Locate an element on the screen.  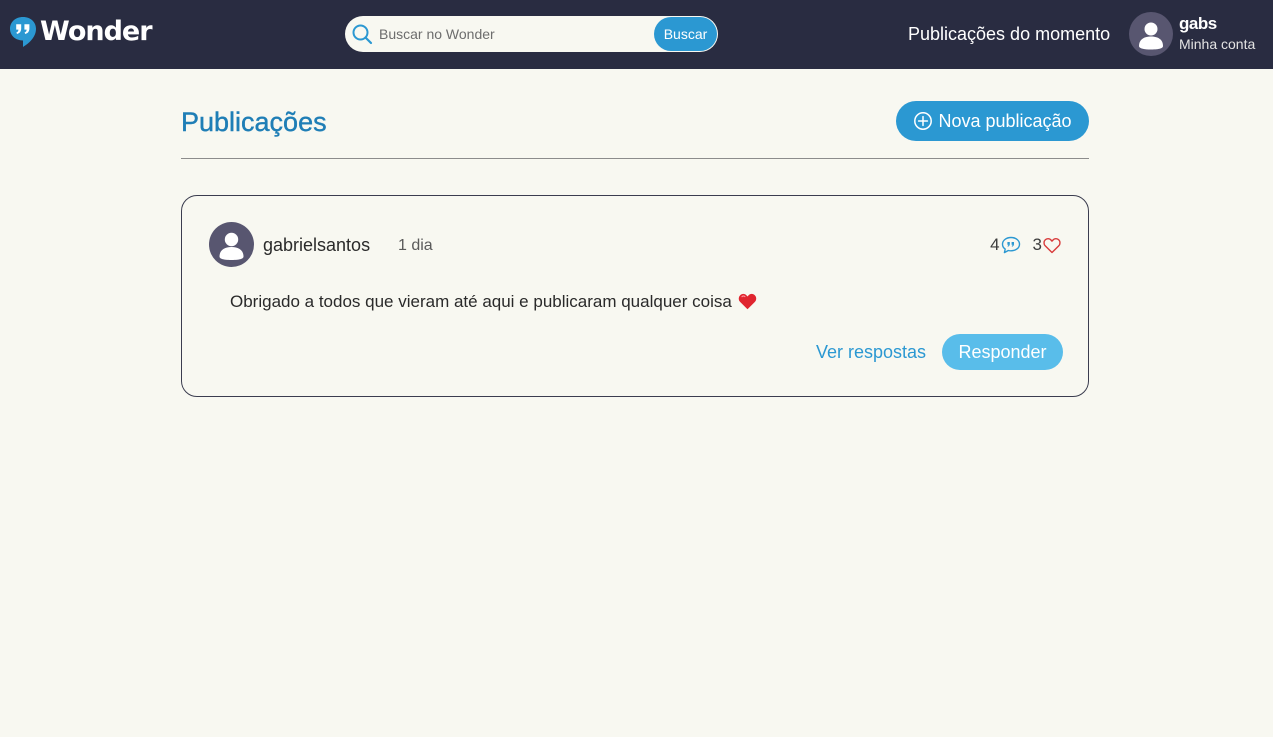
avatar is located at coordinates (1151, 34).